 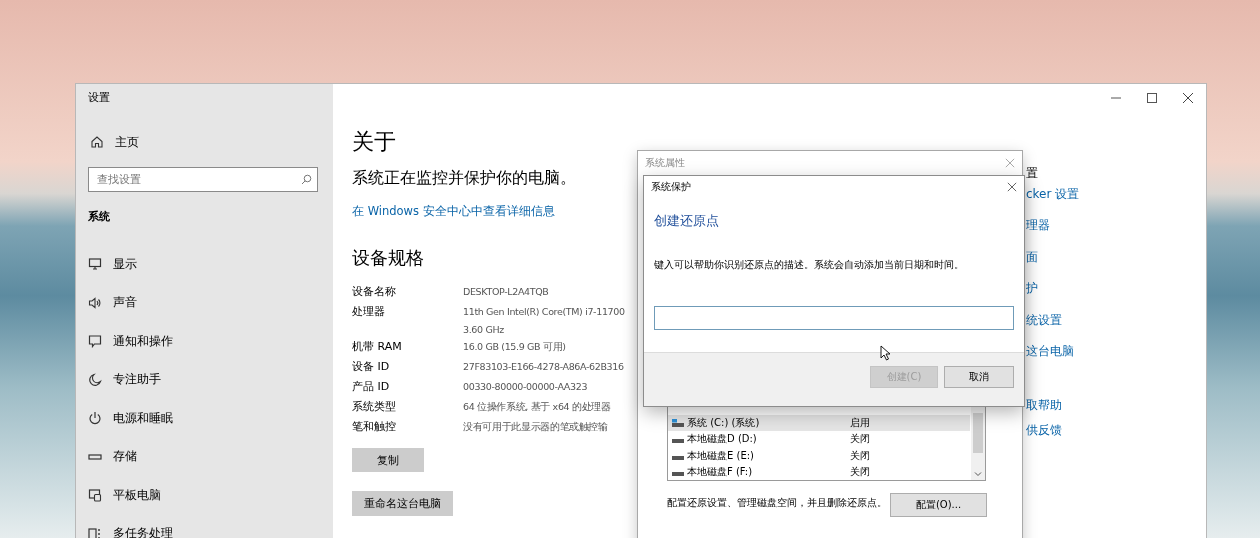 I want to click on spec-value: 64 位操作系统, 基于 x64 的处理器, so click(x=537, y=407).